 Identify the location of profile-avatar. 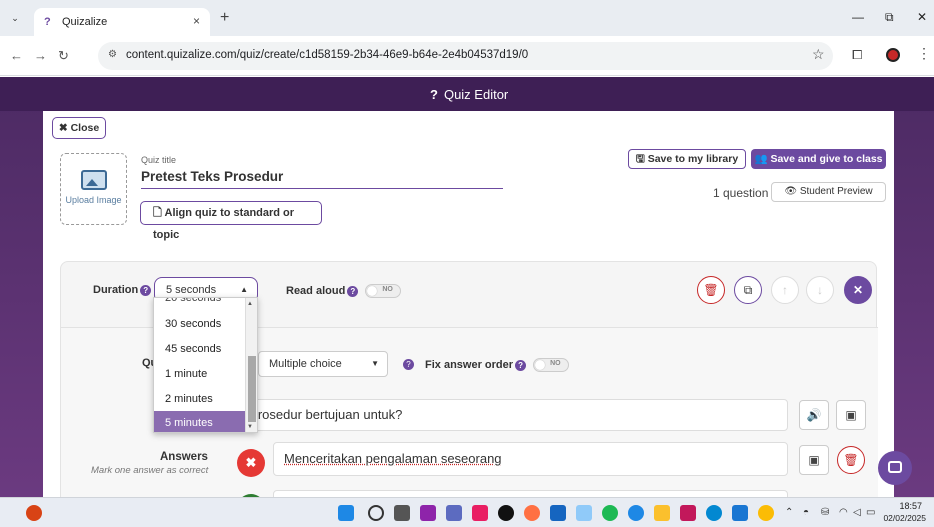
(893, 55).